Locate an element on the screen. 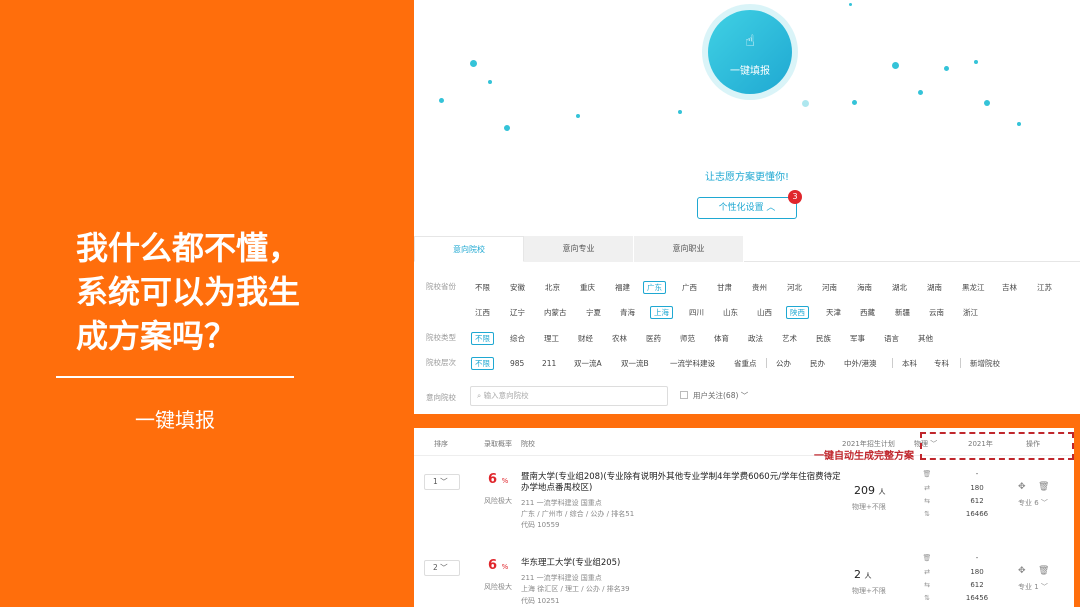 Image resolution: width=1080 pixels, height=607 pixels. level-option: 双一流A is located at coordinates (588, 363).